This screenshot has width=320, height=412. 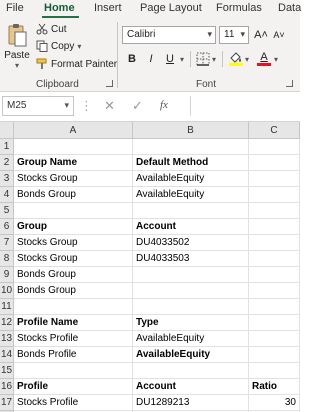 What do you see at coordinates (73, 339) in the screenshot?
I see `cell-a13: Stocks Profile` at bounding box center [73, 339].